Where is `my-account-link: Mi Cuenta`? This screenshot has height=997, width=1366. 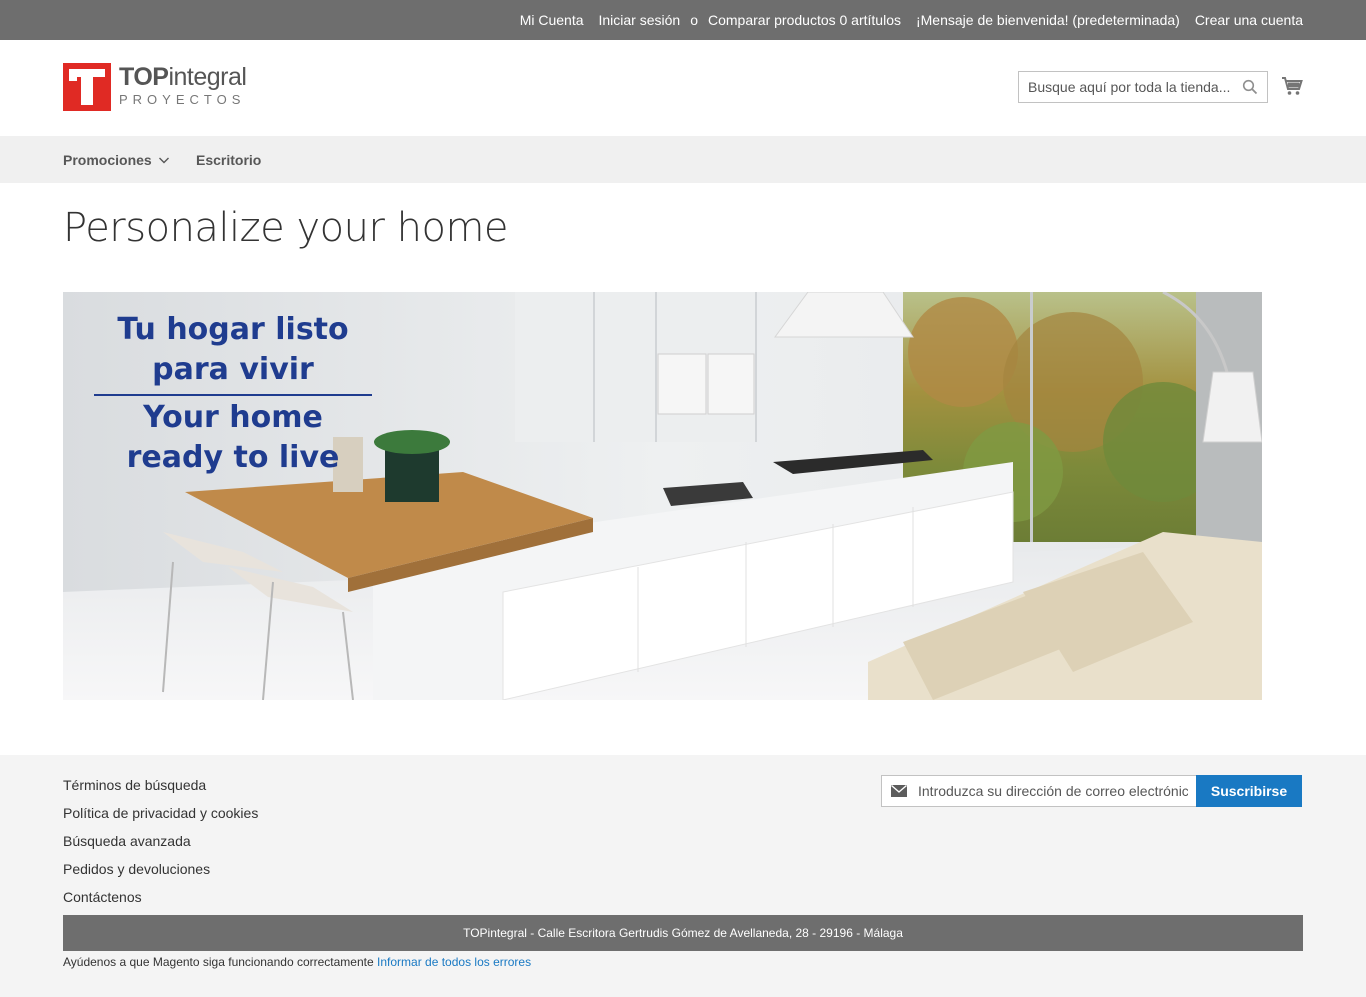
my-account-link: Mi Cuenta is located at coordinates (552, 20).